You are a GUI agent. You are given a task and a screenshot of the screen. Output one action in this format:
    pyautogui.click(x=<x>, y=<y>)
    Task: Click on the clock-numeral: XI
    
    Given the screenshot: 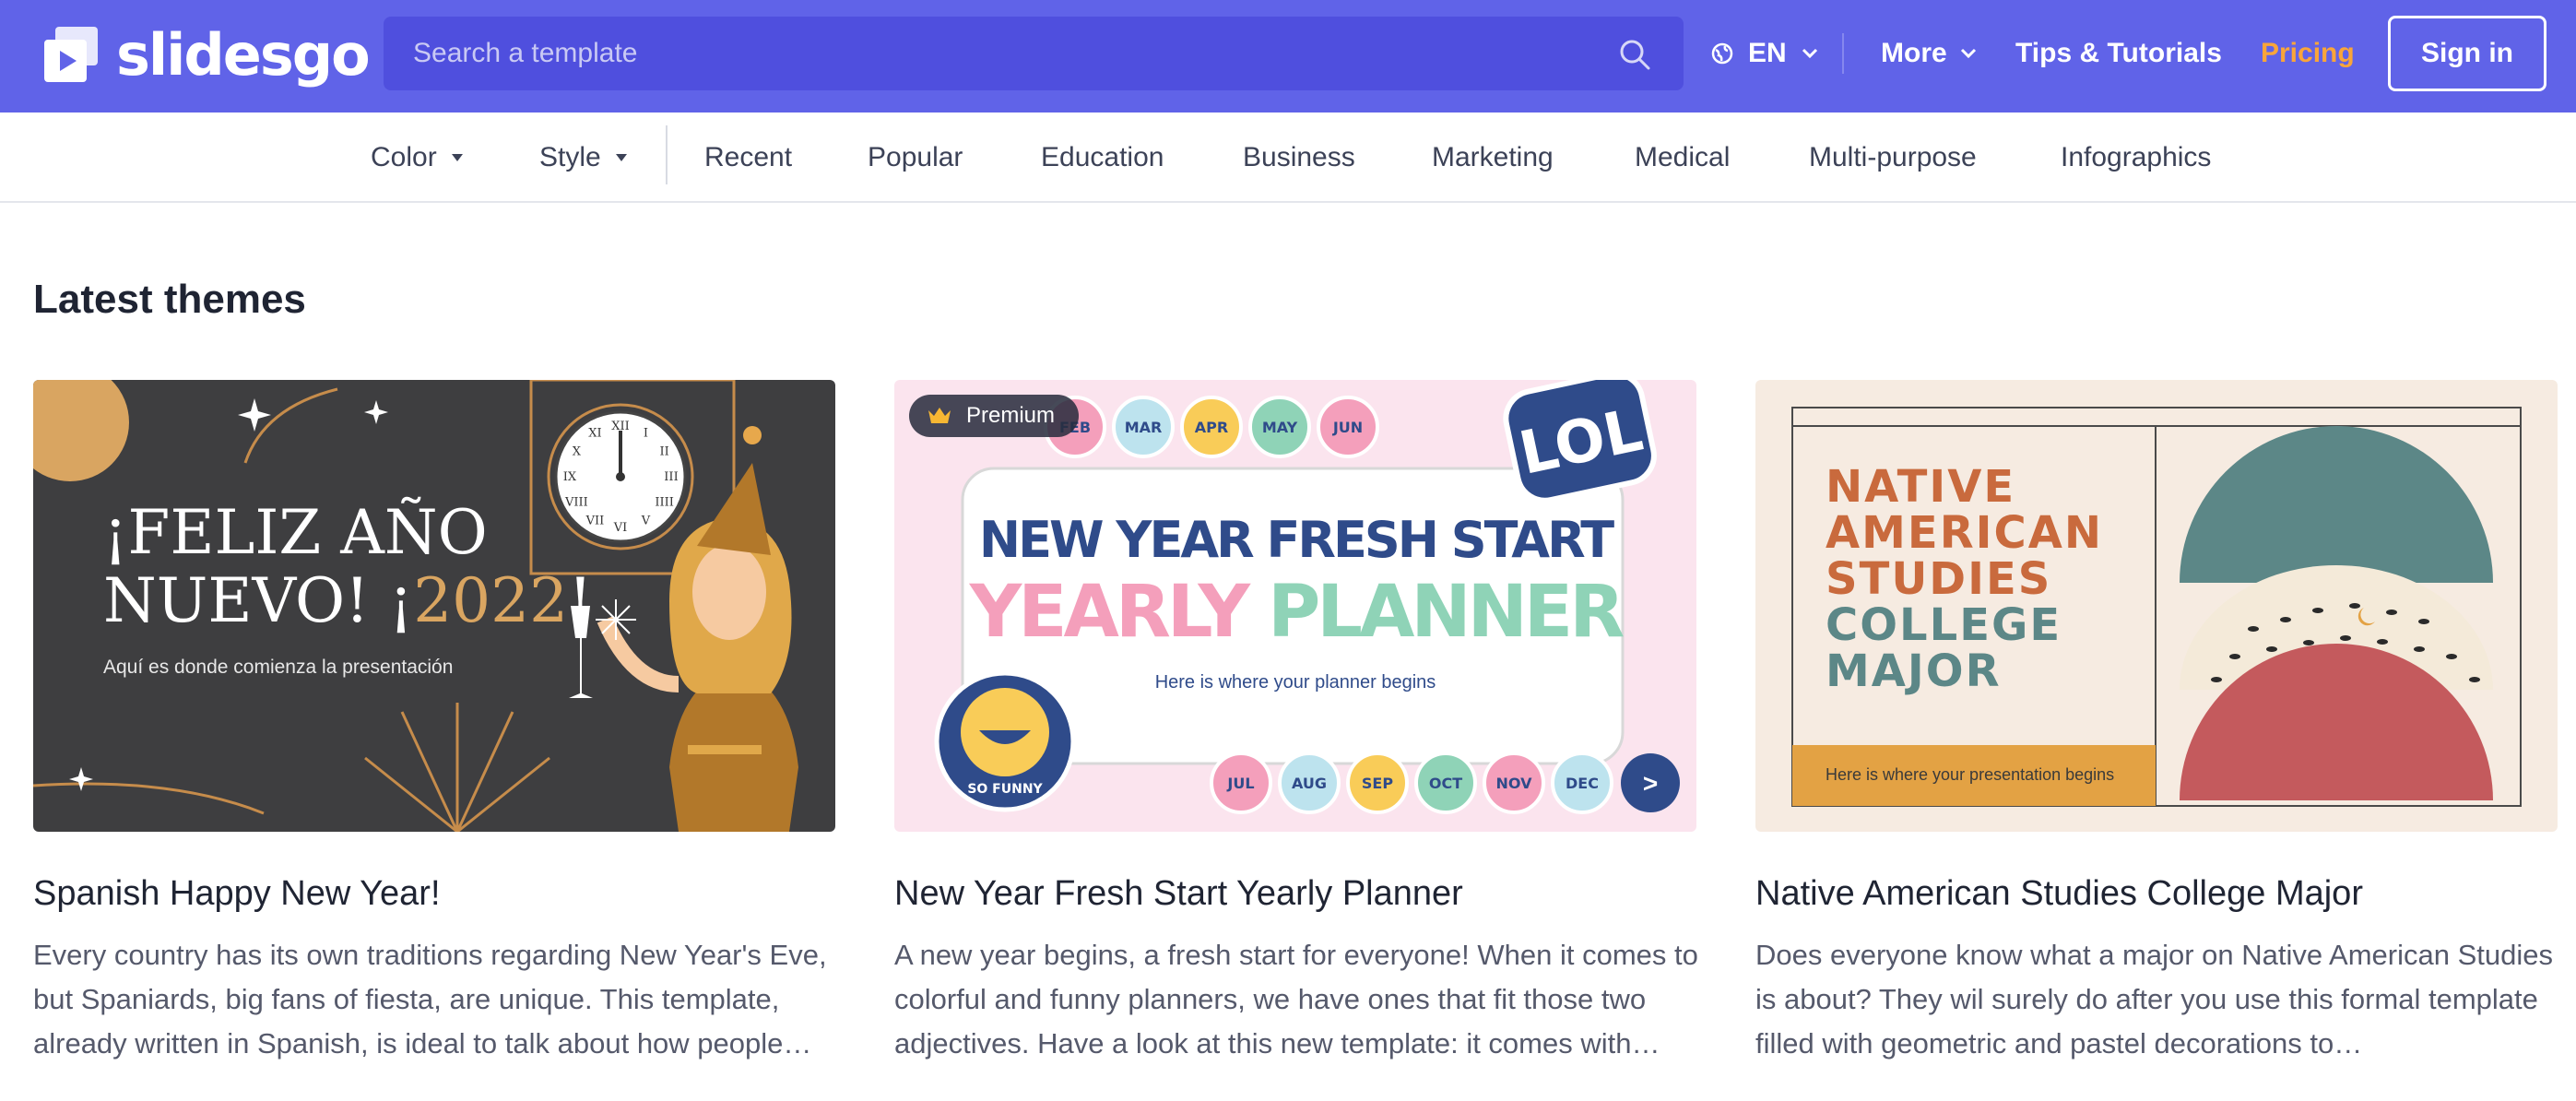 What is the action you would take?
    pyautogui.click(x=594, y=433)
    